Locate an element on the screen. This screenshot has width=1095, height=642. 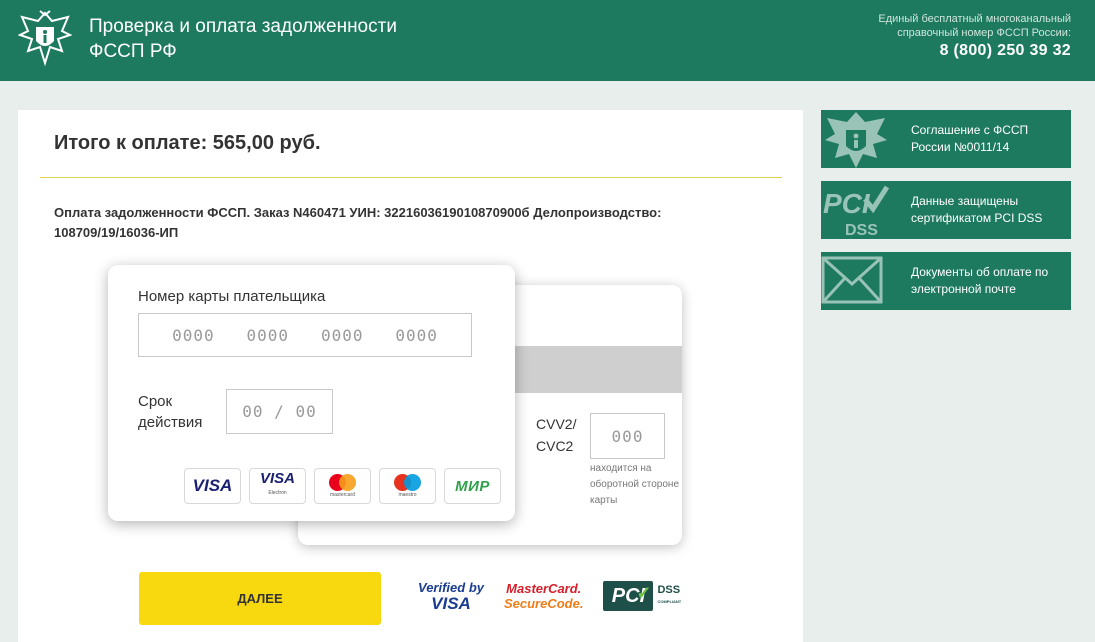
expiry-label: Срок действия is located at coordinates (170, 412).